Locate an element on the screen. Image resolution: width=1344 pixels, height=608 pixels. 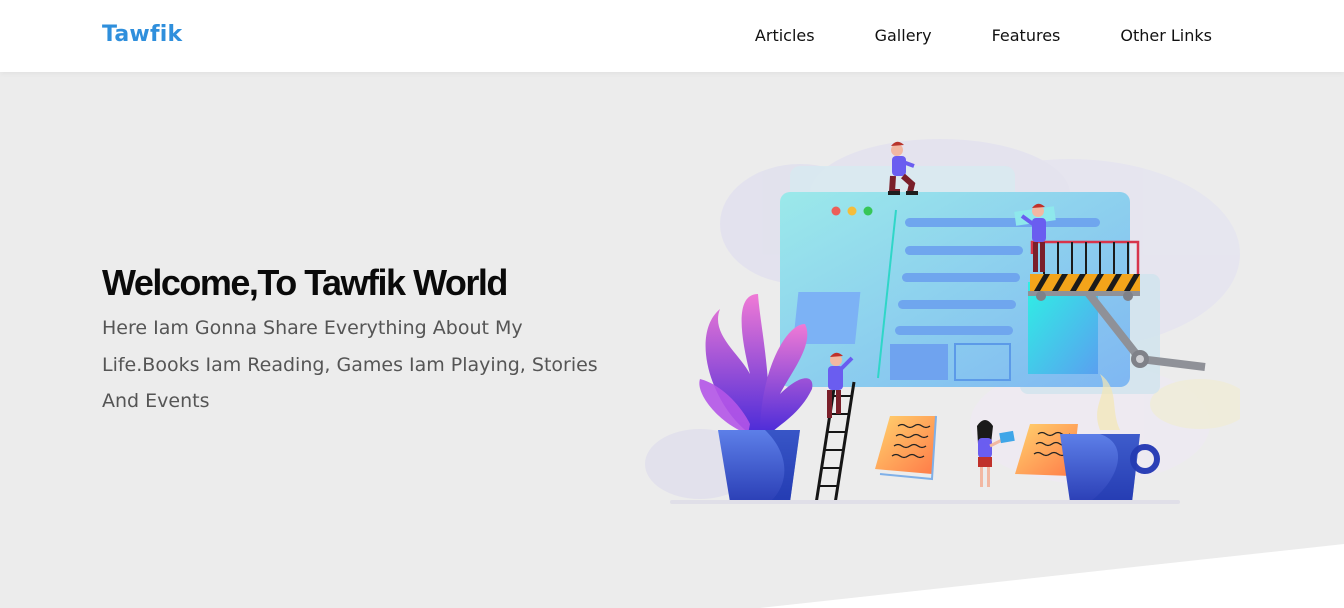
nav-link-other-links: Other Links is located at coordinates (1166, 35).